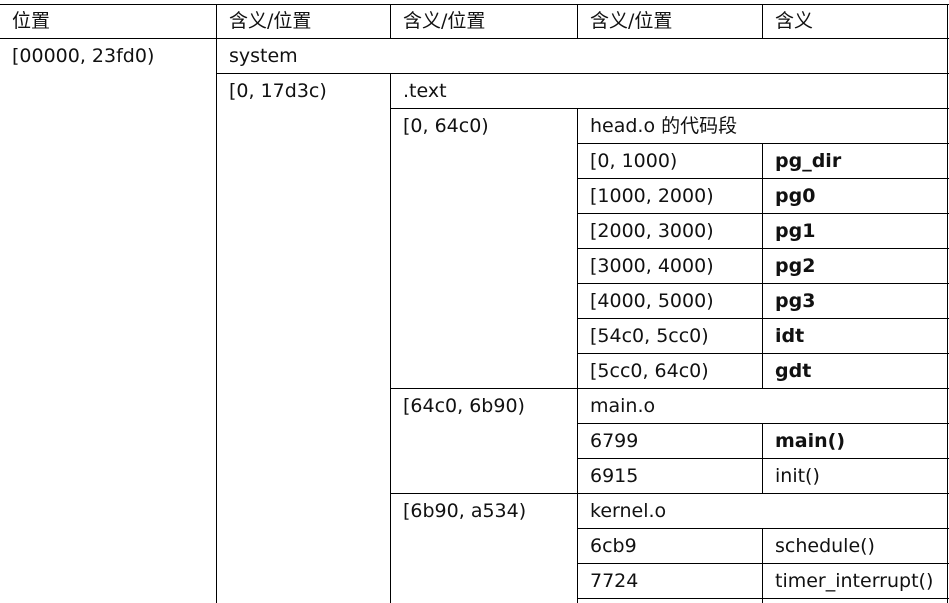 The width and height of the screenshot is (949, 603). What do you see at coordinates (31, 21) in the screenshot?
I see `header-position: 位置` at bounding box center [31, 21].